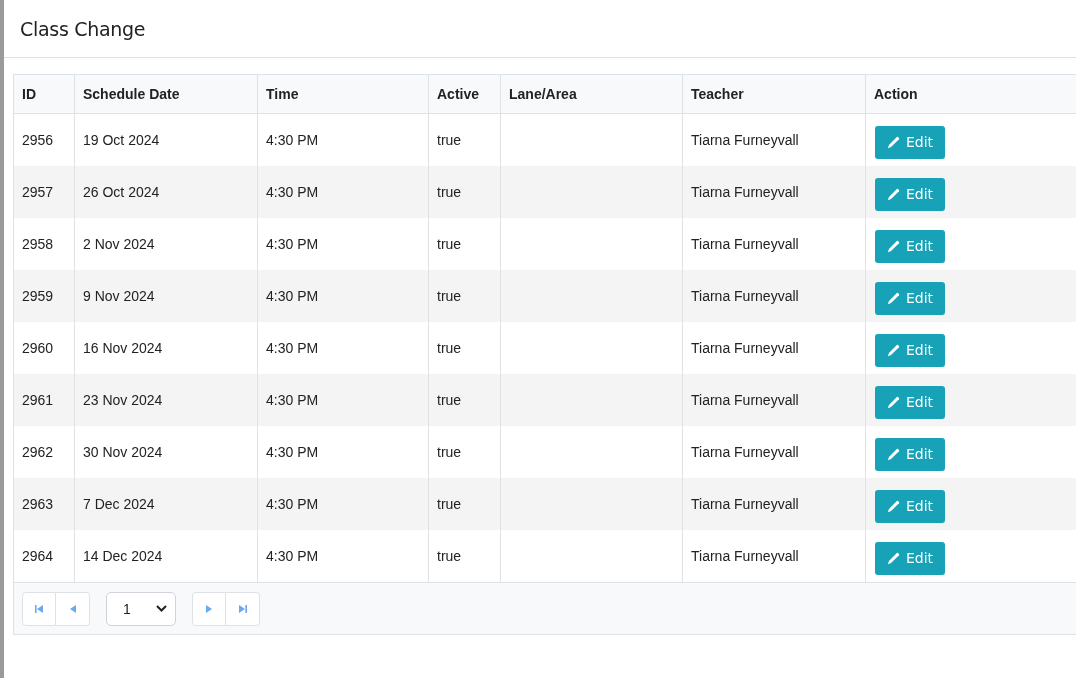  What do you see at coordinates (166, 296) in the screenshot?
I see `table-cell: 9 Nov 2024` at bounding box center [166, 296].